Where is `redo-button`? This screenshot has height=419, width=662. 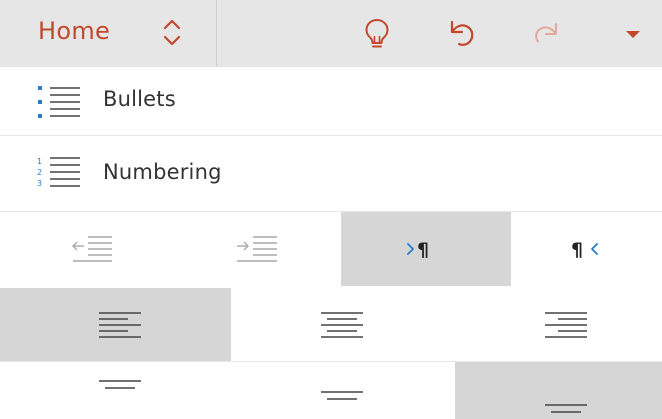 redo-button is located at coordinates (546, 34).